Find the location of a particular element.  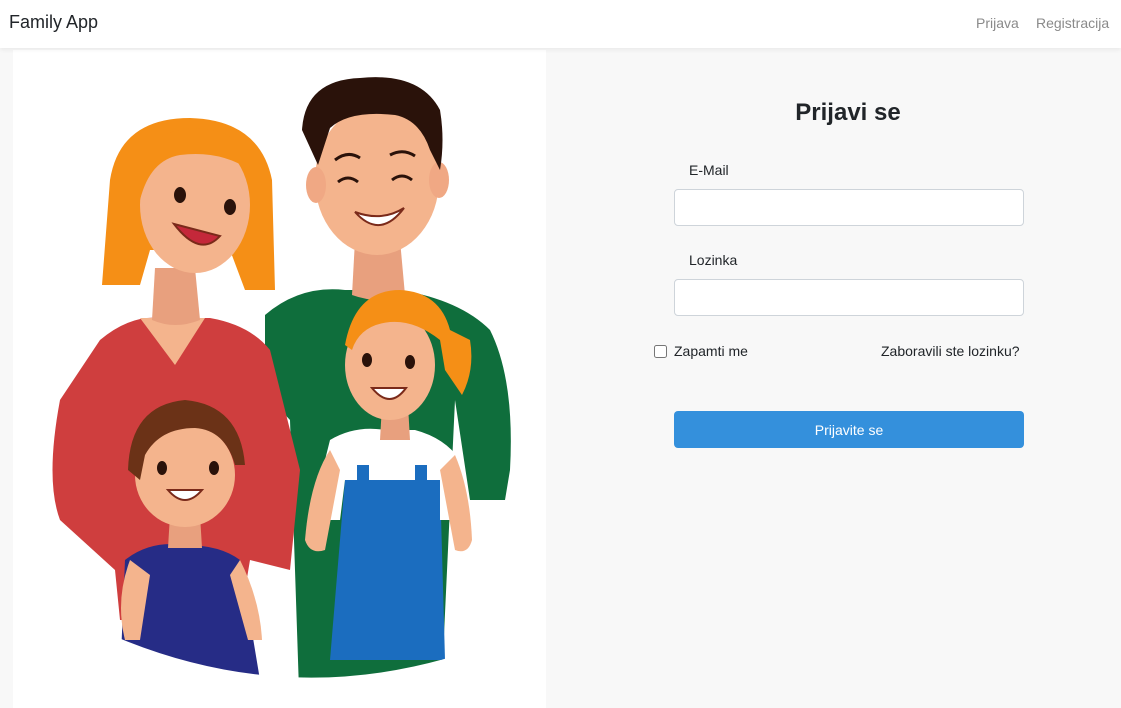

nav-login-link: Prijava is located at coordinates (997, 23).